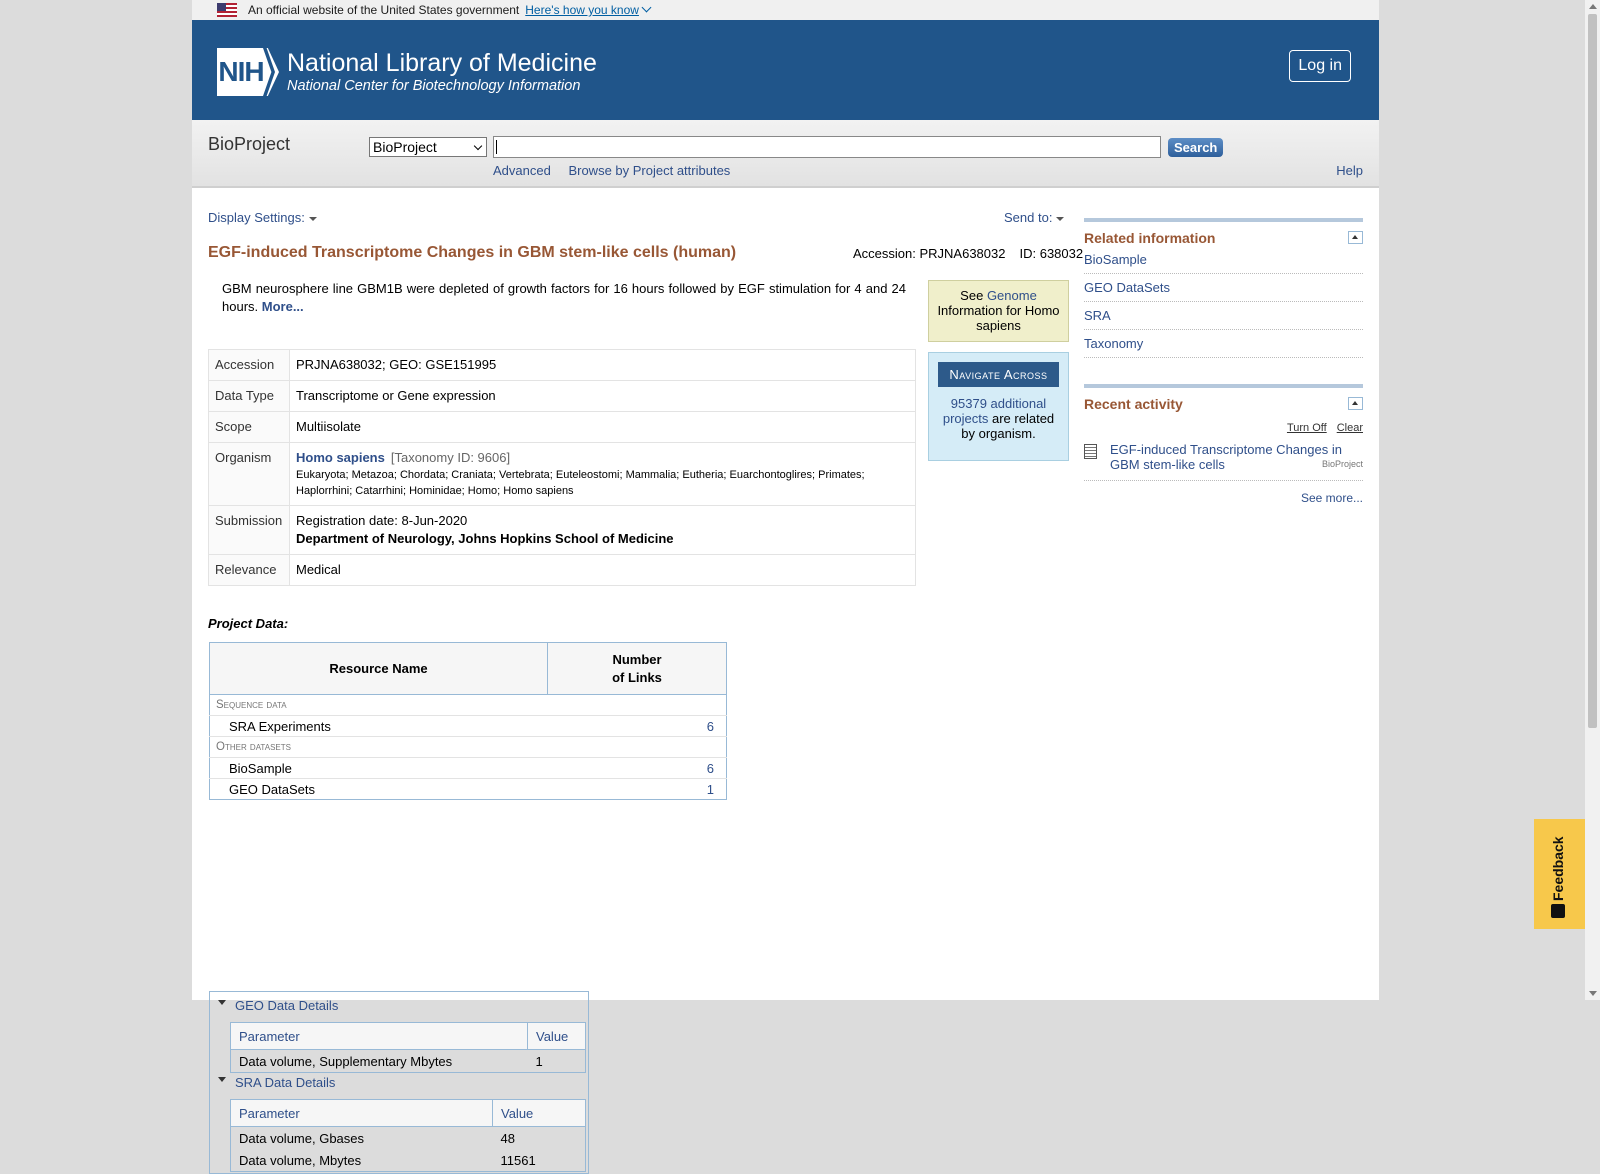 The width and height of the screenshot is (1600, 1174). I want to click on resource-link-count: 1, so click(637, 789).